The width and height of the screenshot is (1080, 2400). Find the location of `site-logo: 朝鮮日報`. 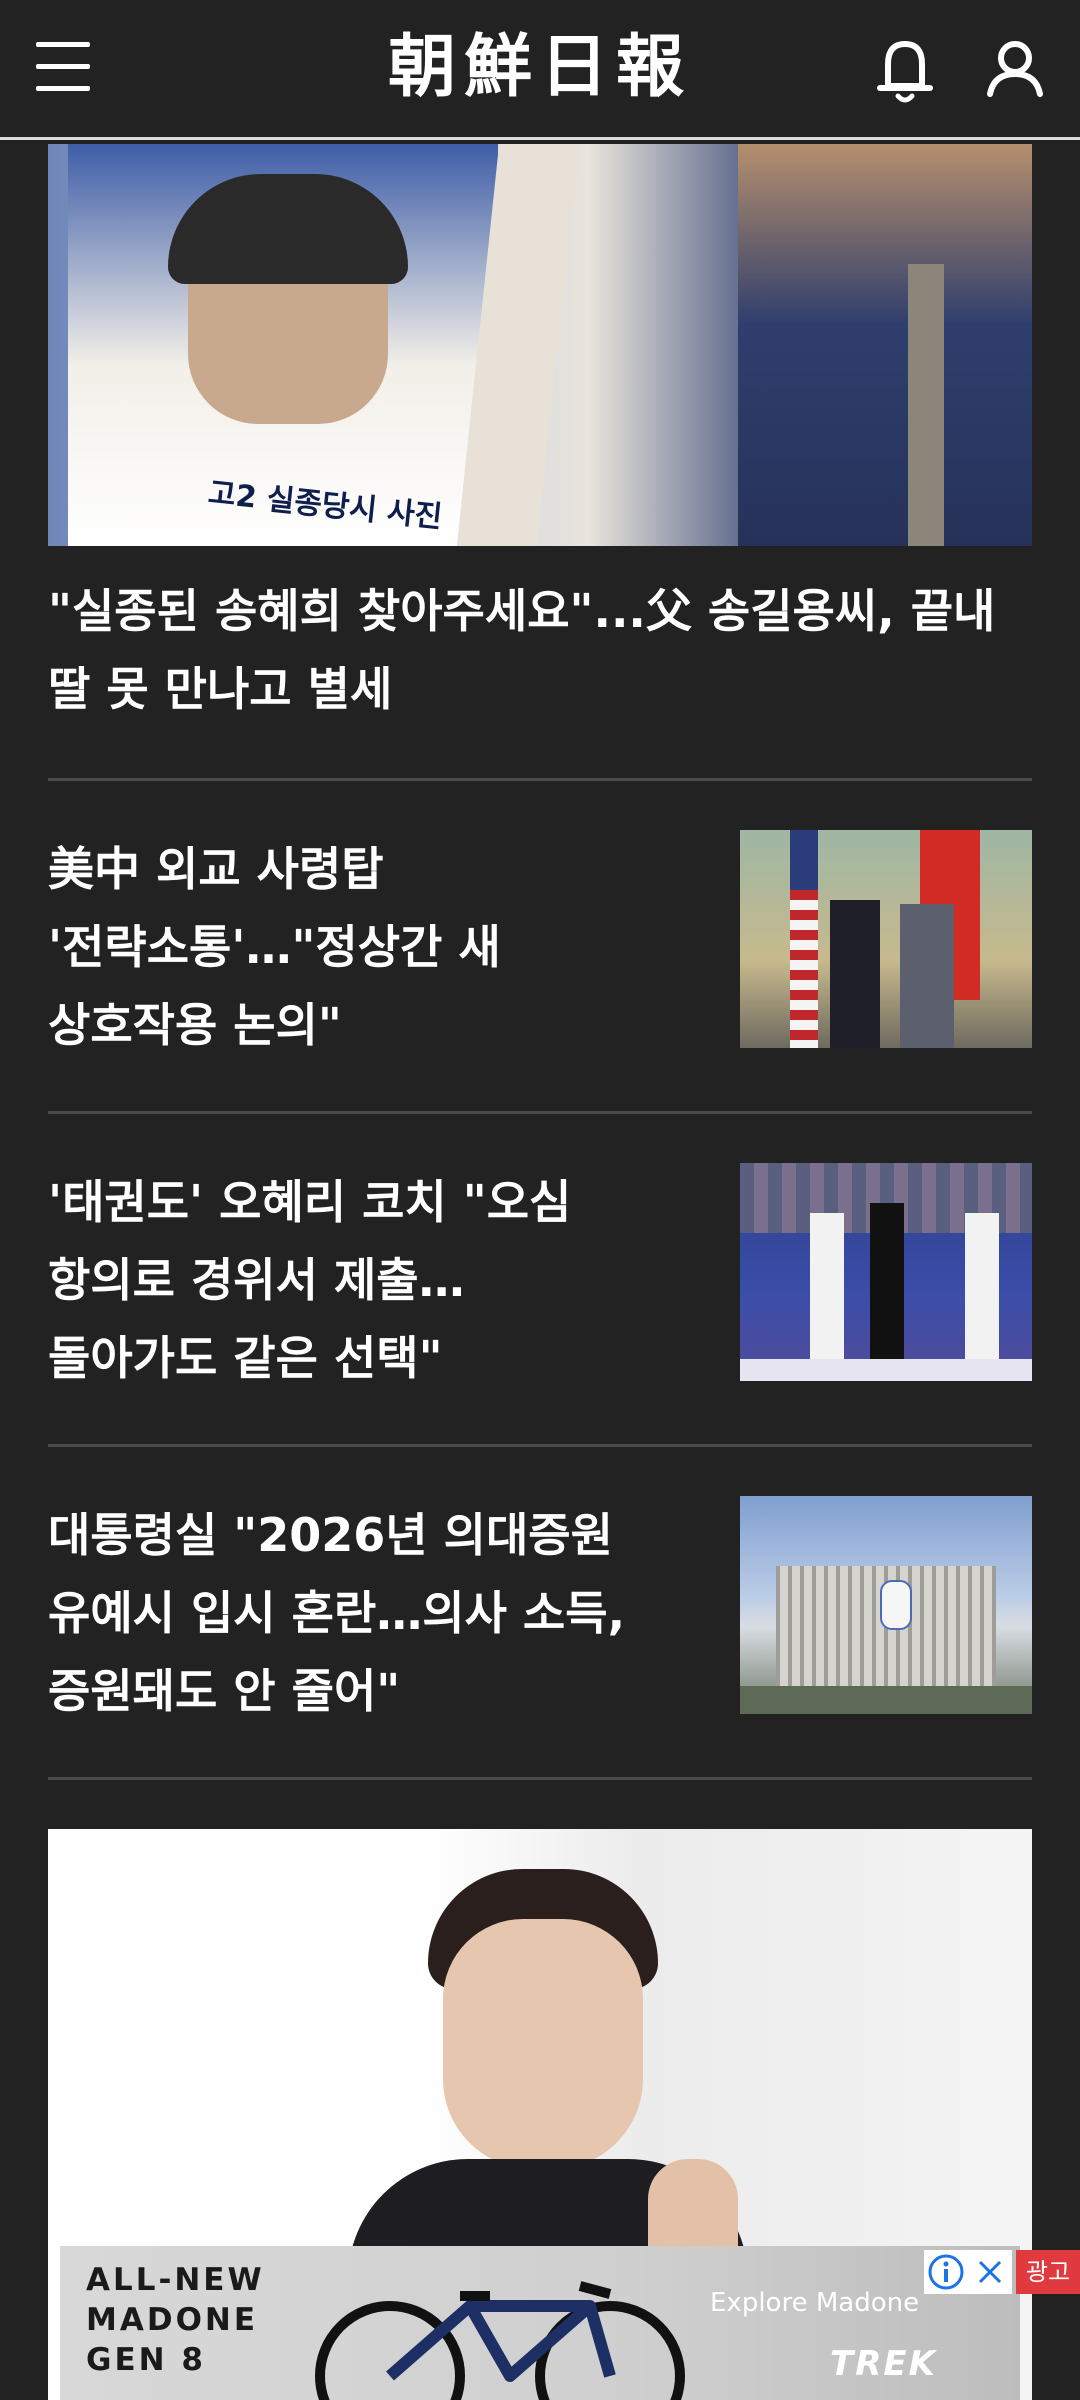

site-logo: 朝鮮日報 is located at coordinates (540, 67).